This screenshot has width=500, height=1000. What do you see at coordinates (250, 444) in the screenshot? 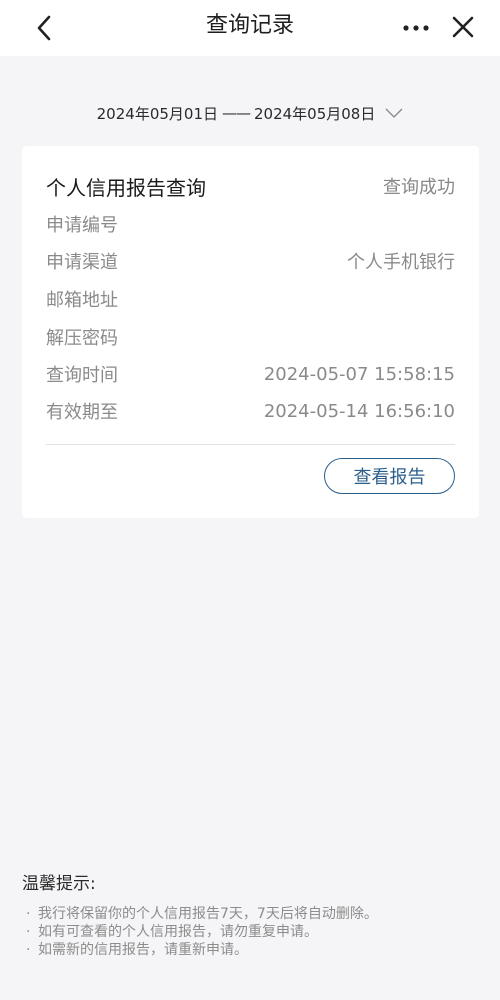
I see `card-divider` at bounding box center [250, 444].